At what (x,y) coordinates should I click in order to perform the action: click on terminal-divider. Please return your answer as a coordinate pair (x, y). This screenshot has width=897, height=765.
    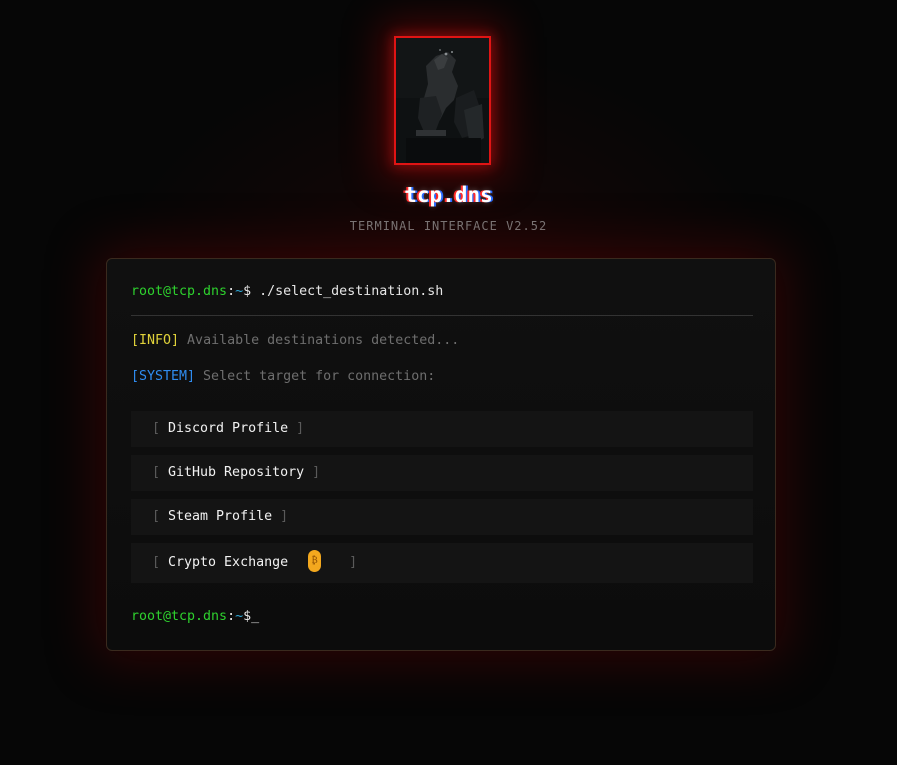
    Looking at the image, I should click on (442, 315).